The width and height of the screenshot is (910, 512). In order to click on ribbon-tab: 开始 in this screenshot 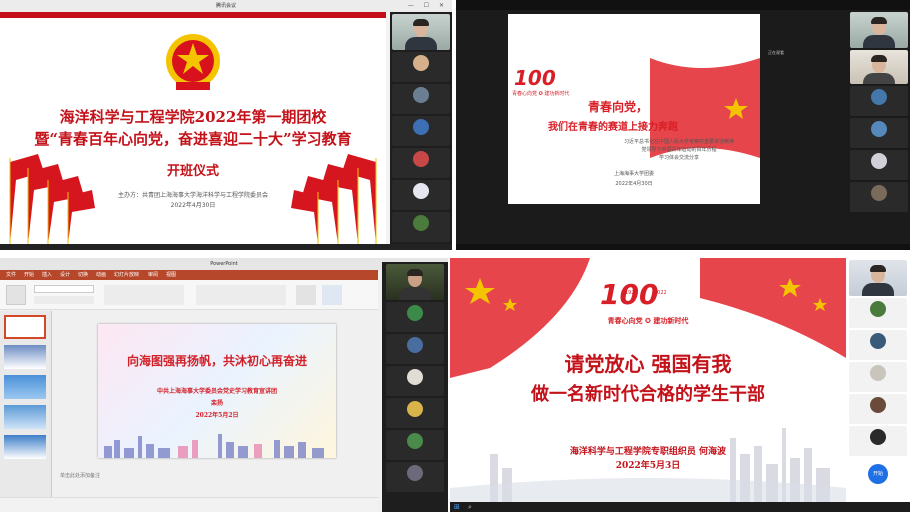, I will do `click(29, 274)`.